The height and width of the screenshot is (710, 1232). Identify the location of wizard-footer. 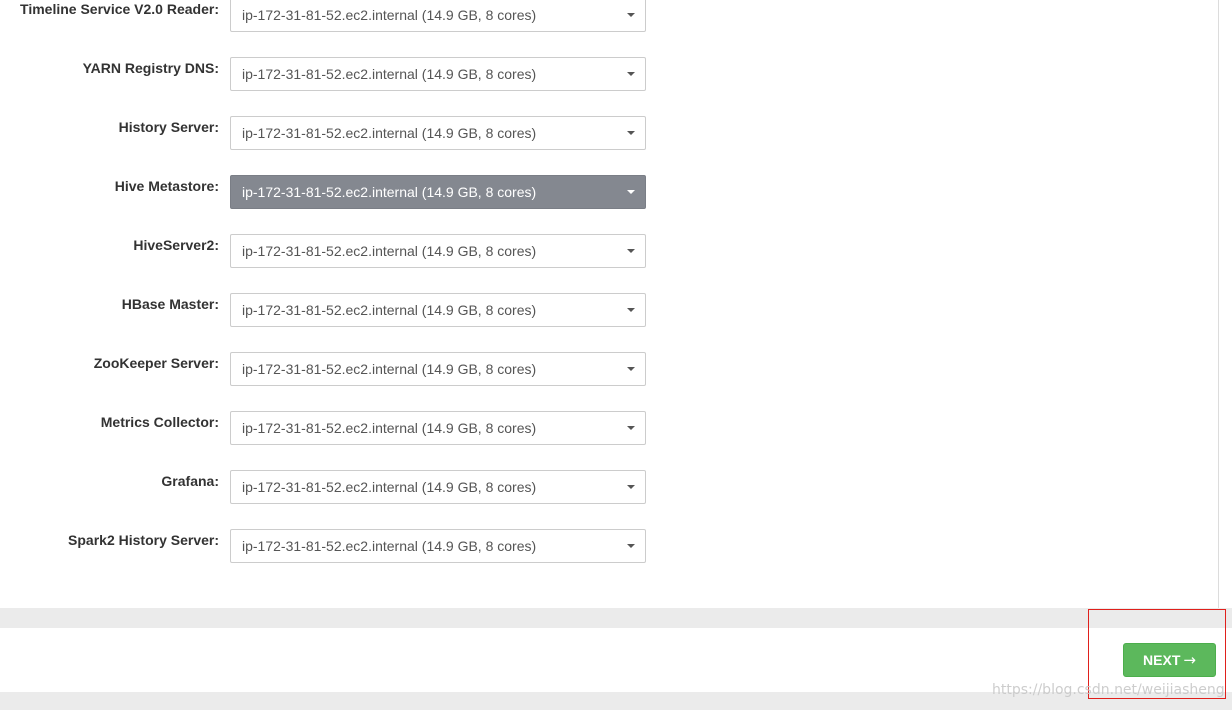
(616, 660).